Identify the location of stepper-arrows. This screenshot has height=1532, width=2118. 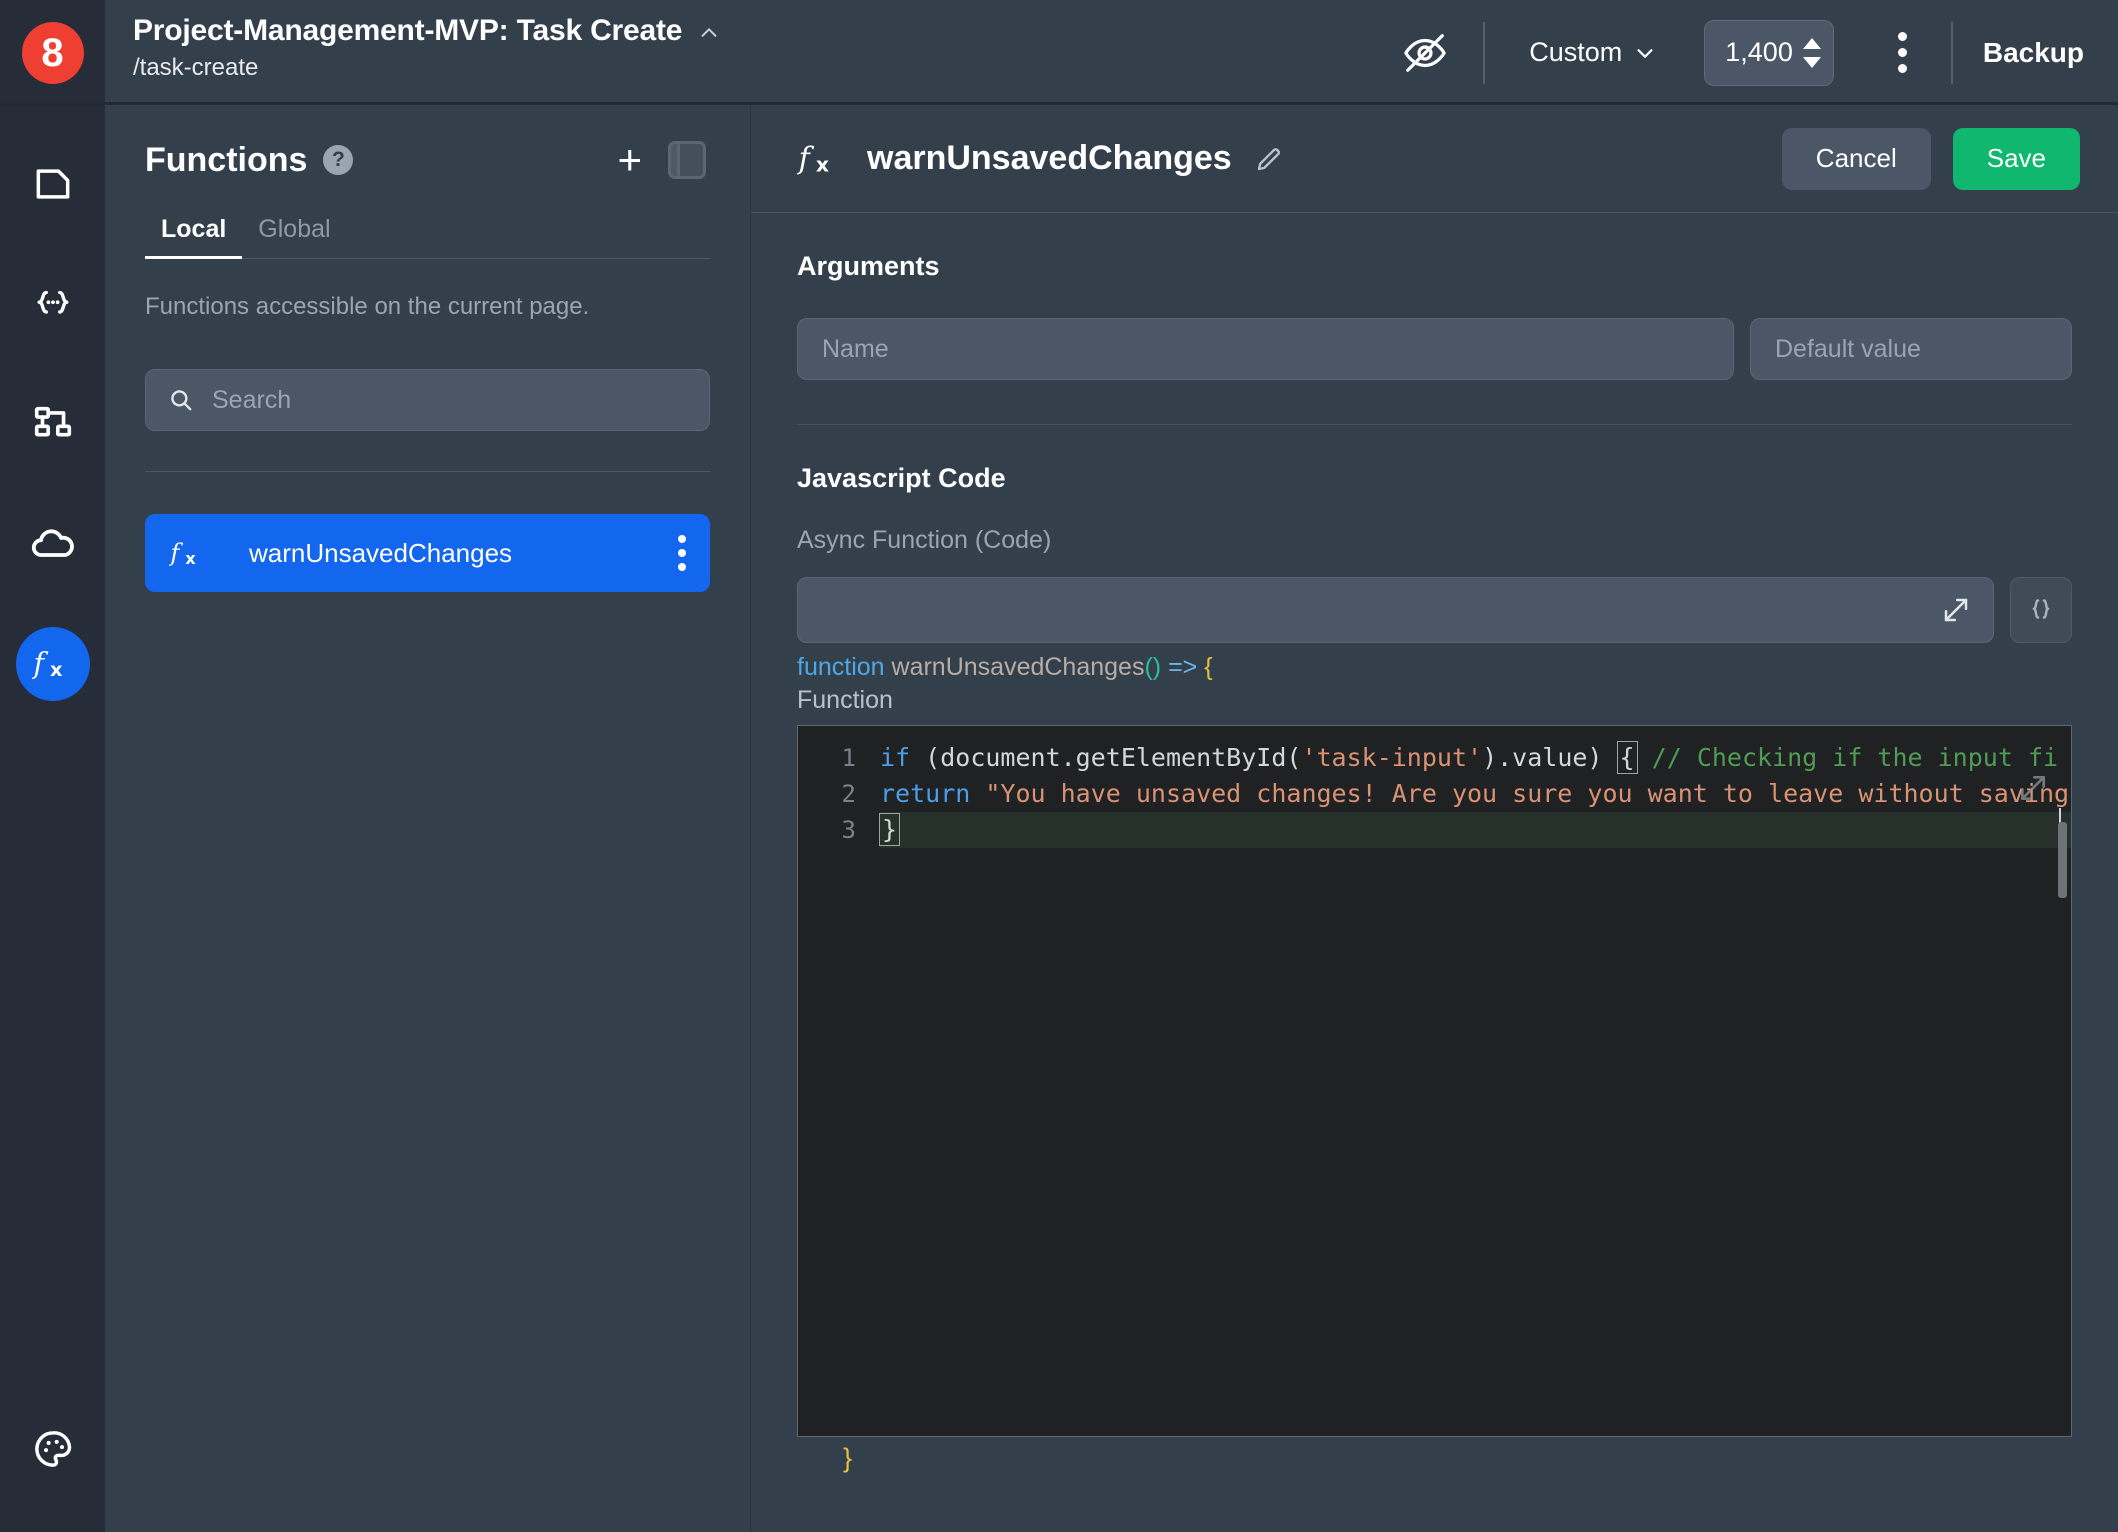
(1811, 52).